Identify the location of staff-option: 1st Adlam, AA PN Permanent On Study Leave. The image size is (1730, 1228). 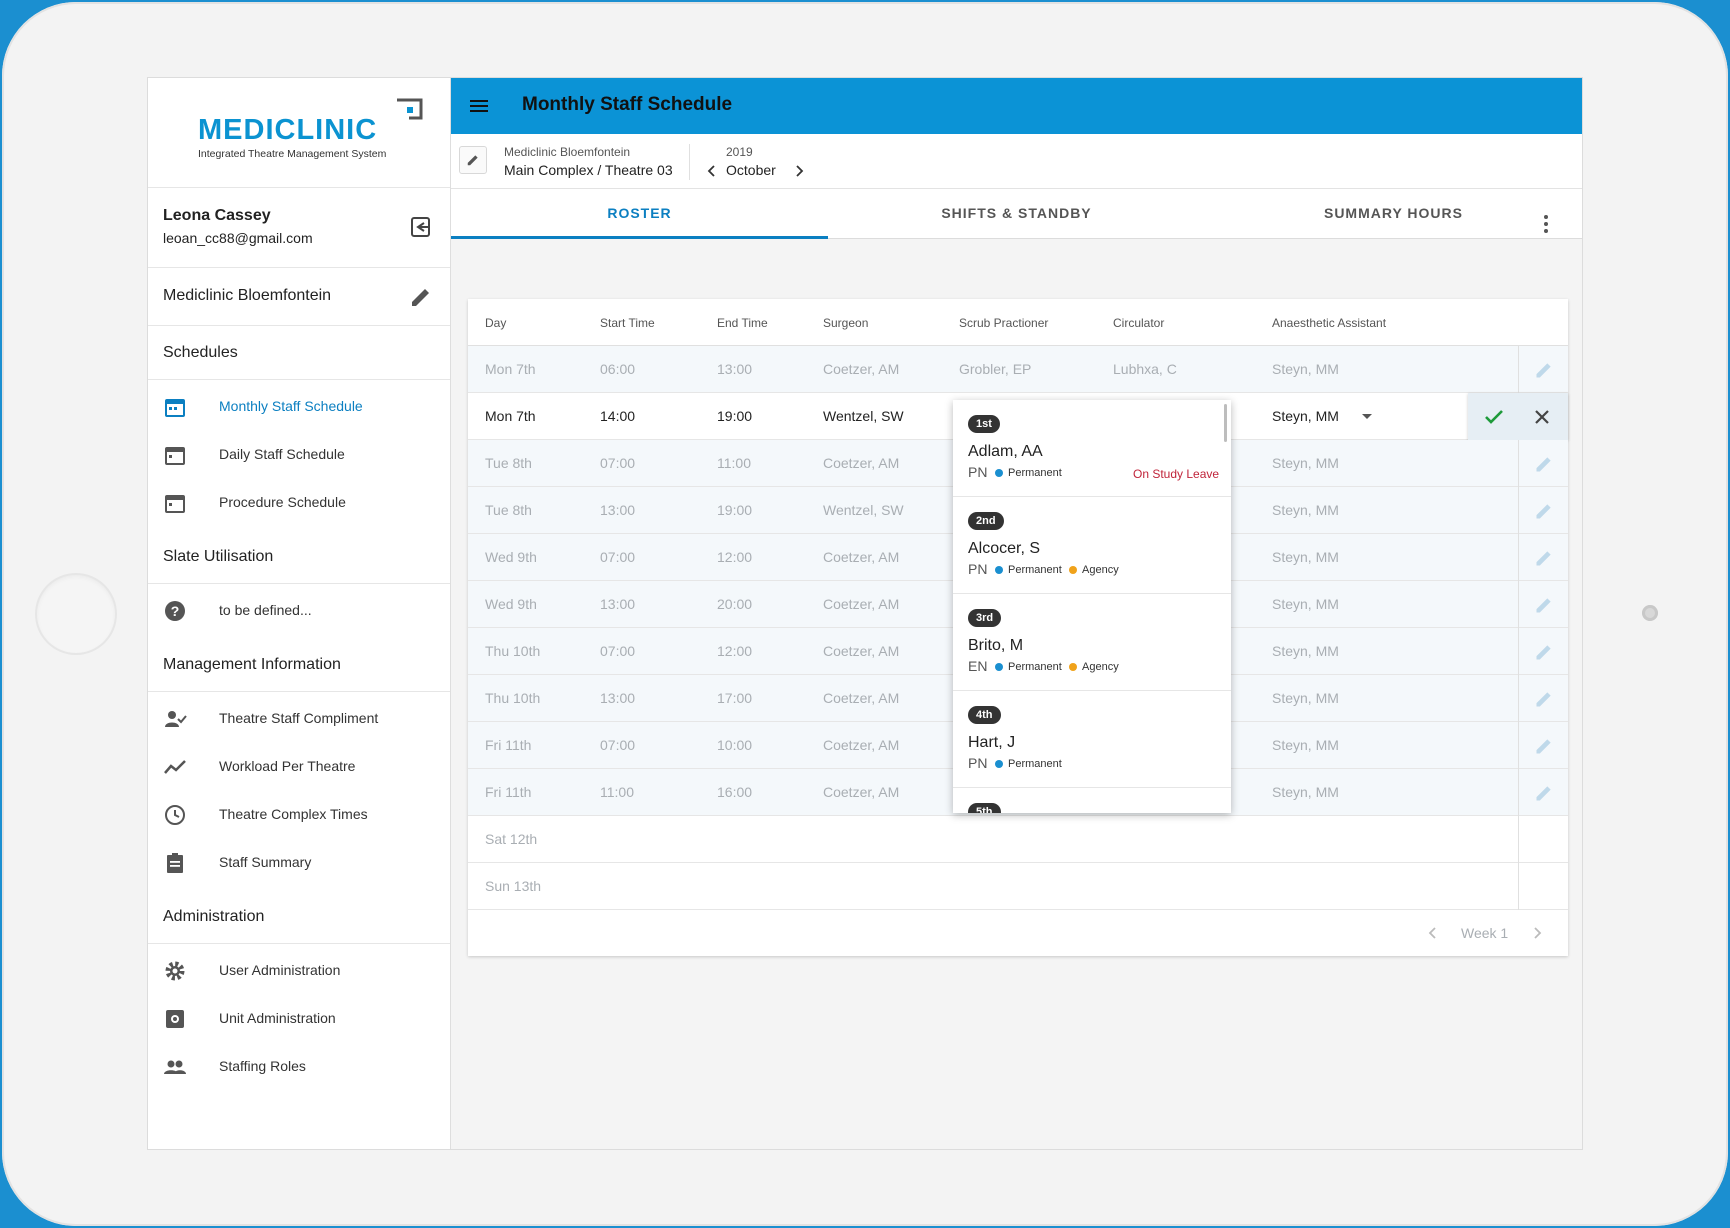
(1092, 448).